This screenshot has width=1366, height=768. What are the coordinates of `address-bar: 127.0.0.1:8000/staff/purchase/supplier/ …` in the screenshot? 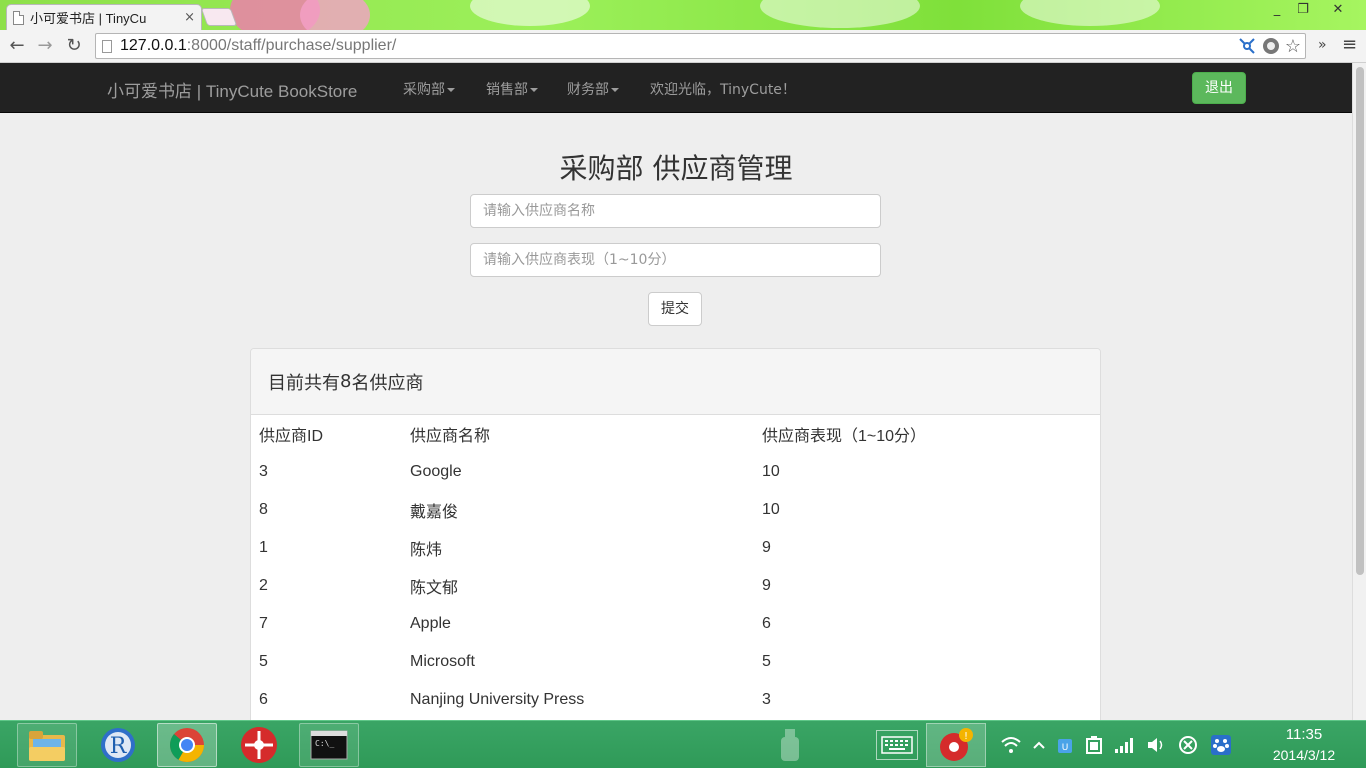 It's located at (700, 46).